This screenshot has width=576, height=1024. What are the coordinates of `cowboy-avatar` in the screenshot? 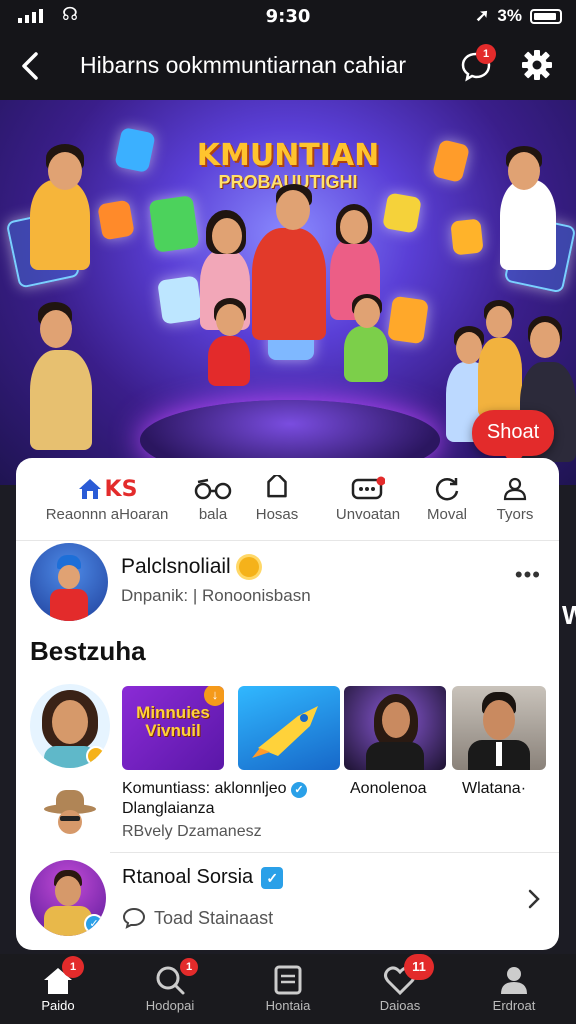 It's located at (70, 814).